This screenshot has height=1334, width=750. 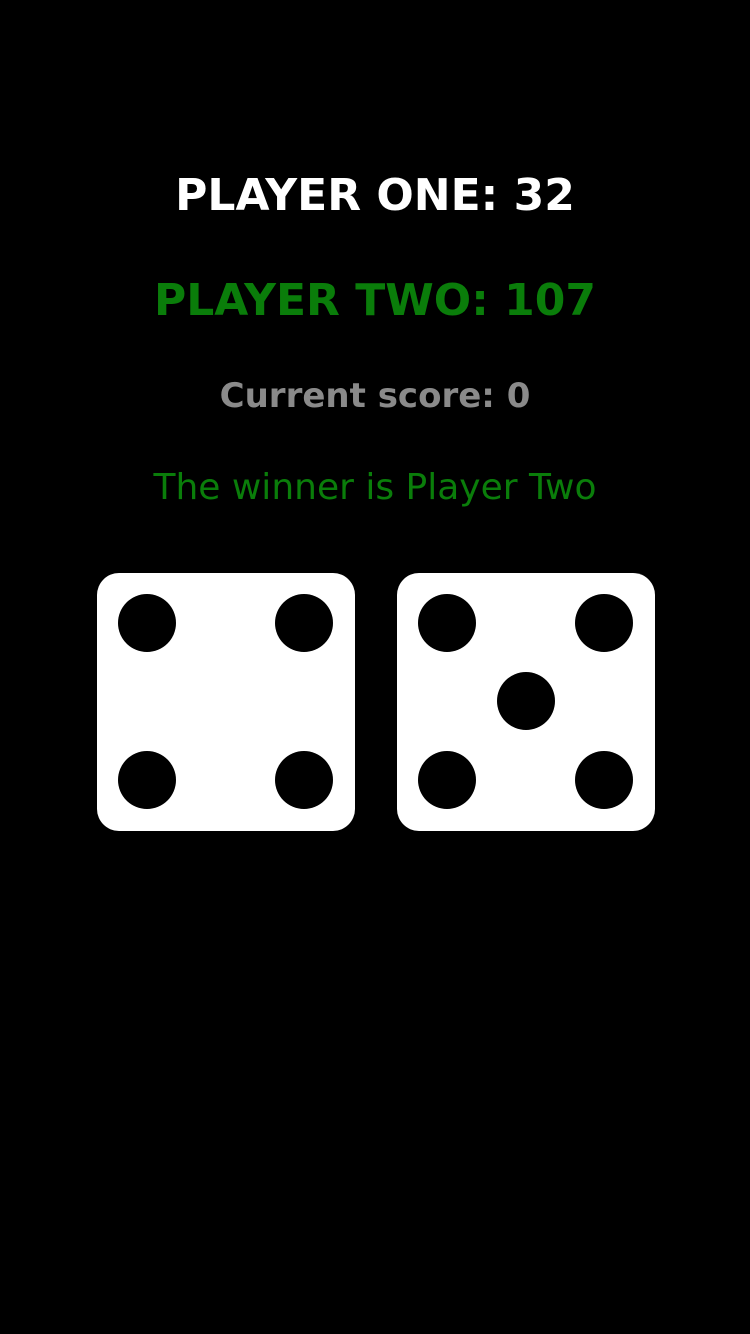 I want to click on current-score: Current score: 0, so click(x=375, y=396).